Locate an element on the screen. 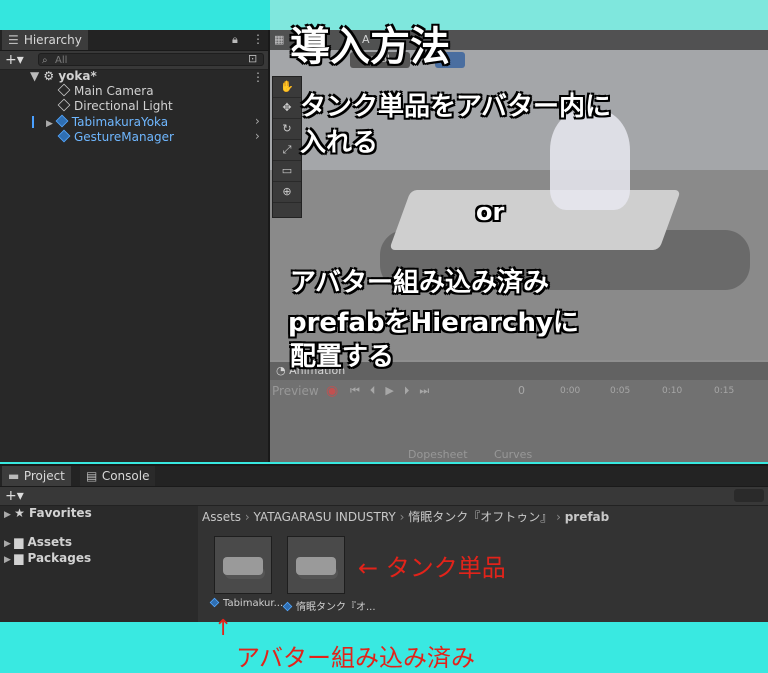  dopesheet-tab: Dopesheet is located at coordinates (438, 454).